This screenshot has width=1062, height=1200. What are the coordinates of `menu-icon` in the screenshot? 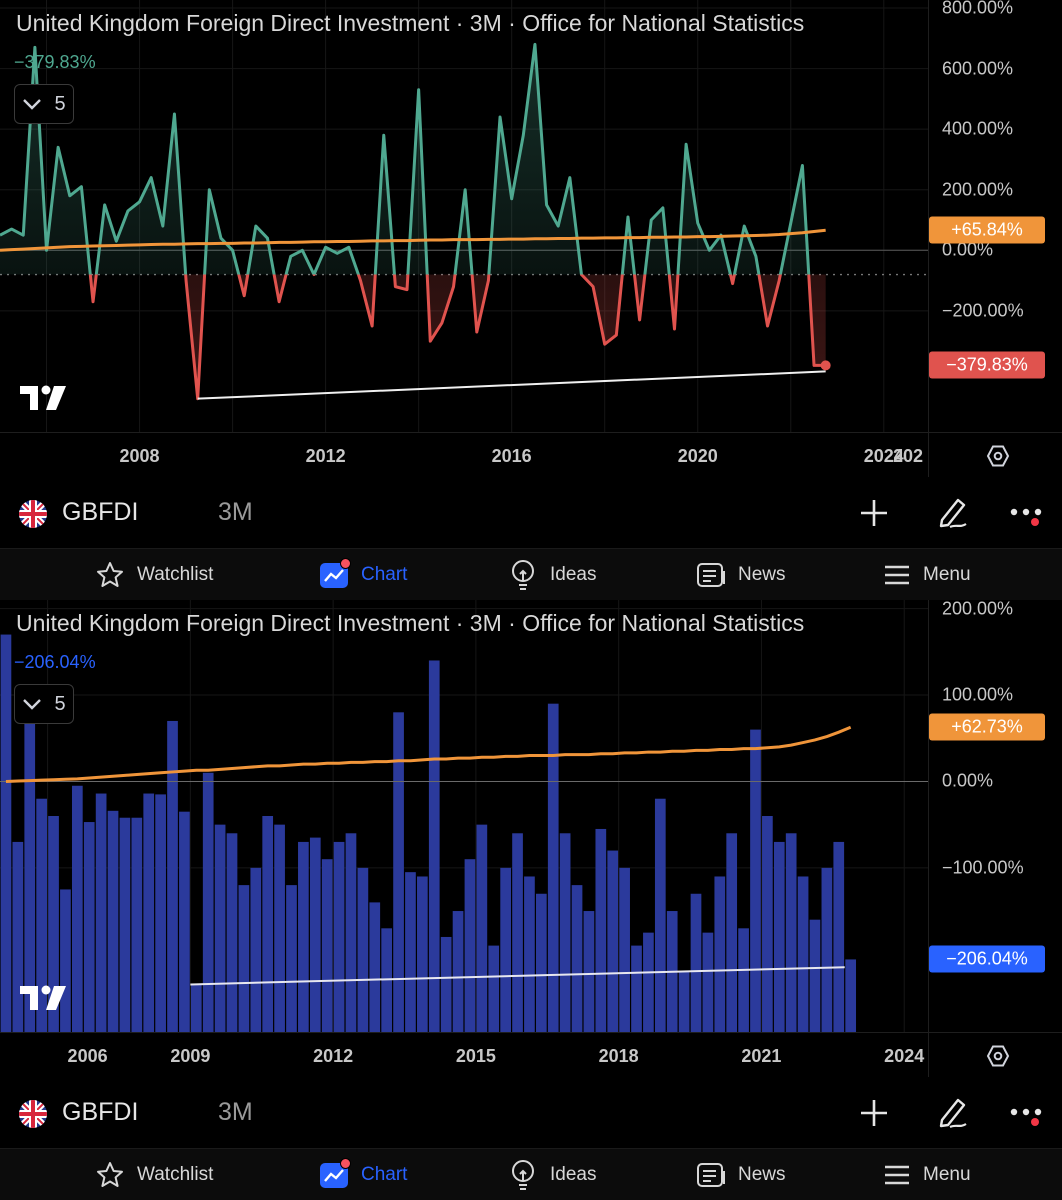 It's located at (897, 575).